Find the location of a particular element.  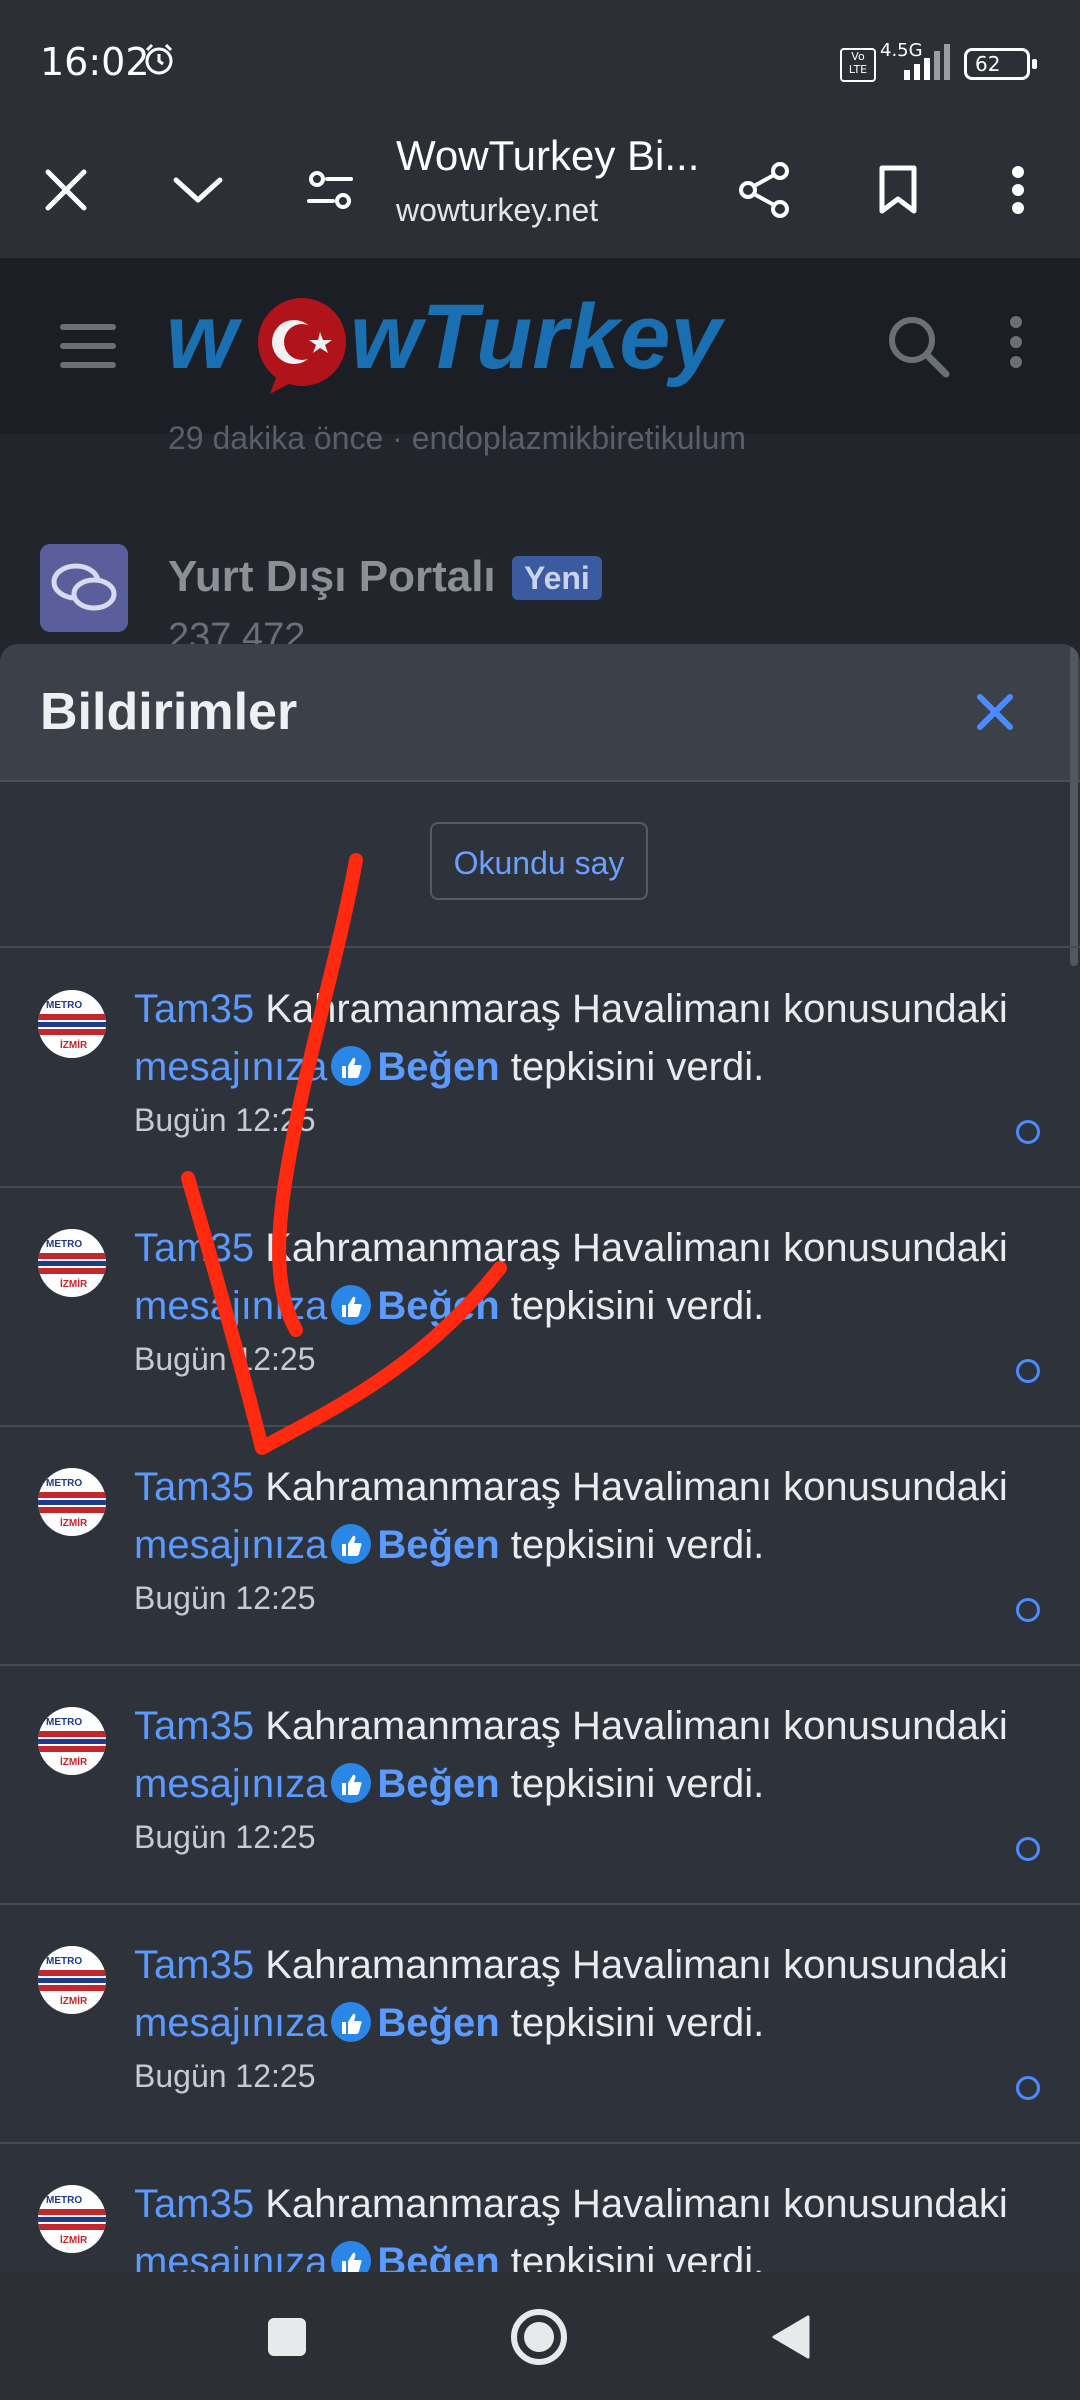

page-url: wowturkey.net is located at coordinates (497, 210).